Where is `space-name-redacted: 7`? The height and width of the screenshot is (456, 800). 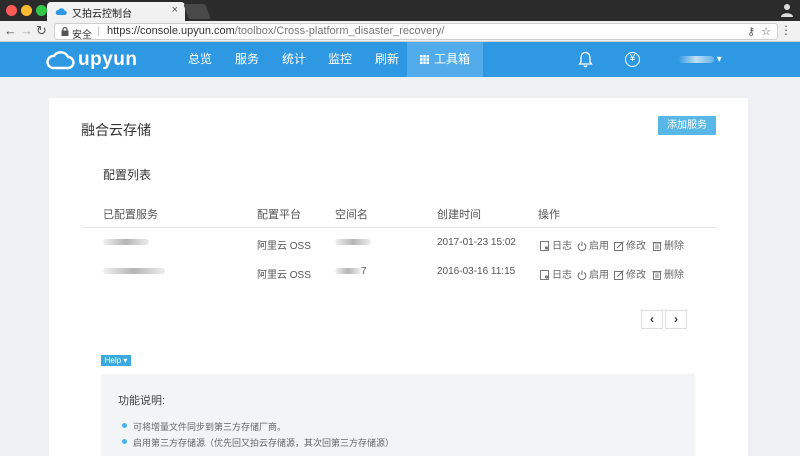 space-name-redacted: 7 is located at coordinates (351, 271).